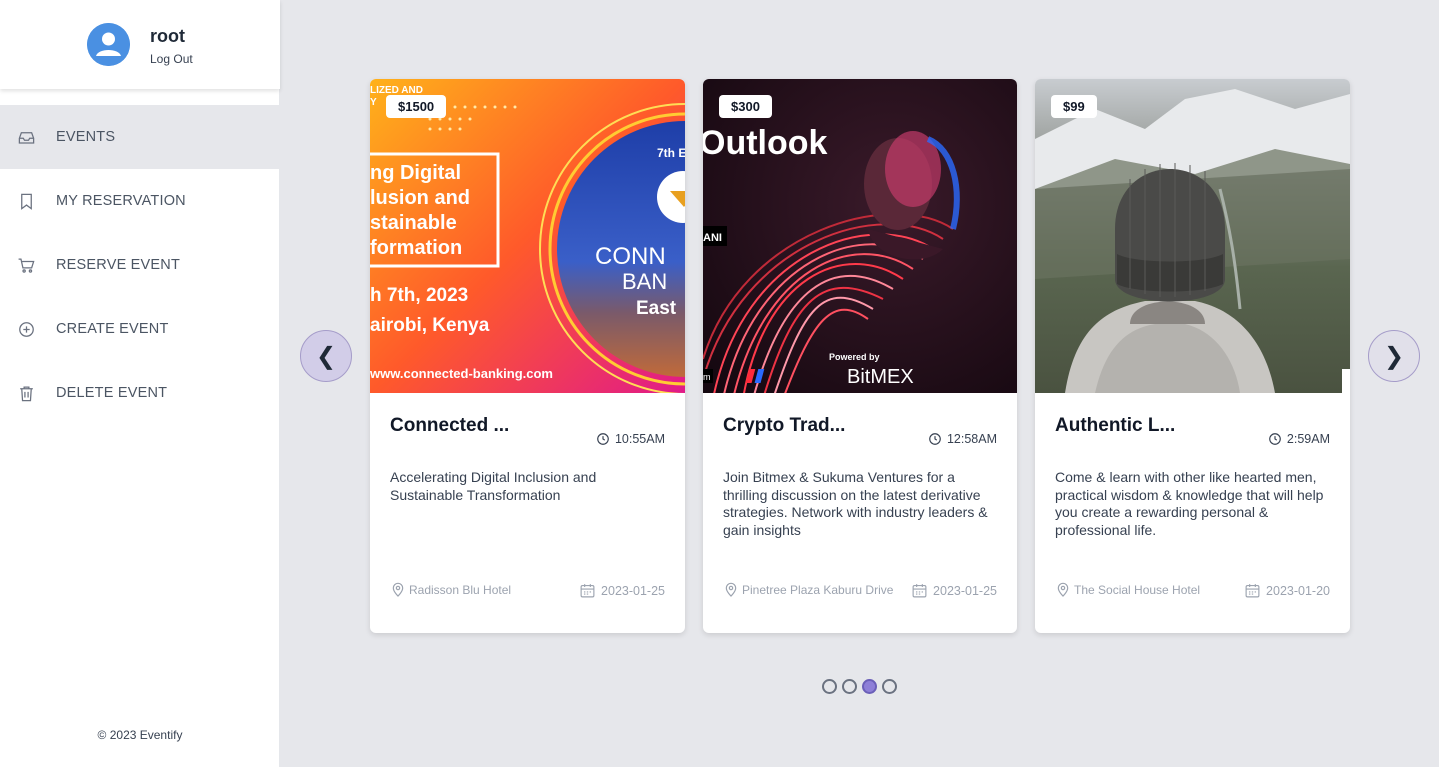 Image resolution: width=1439 pixels, height=767 pixels. What do you see at coordinates (1137, 590) in the screenshot?
I see `event-location-value: The Social House Hotel` at bounding box center [1137, 590].